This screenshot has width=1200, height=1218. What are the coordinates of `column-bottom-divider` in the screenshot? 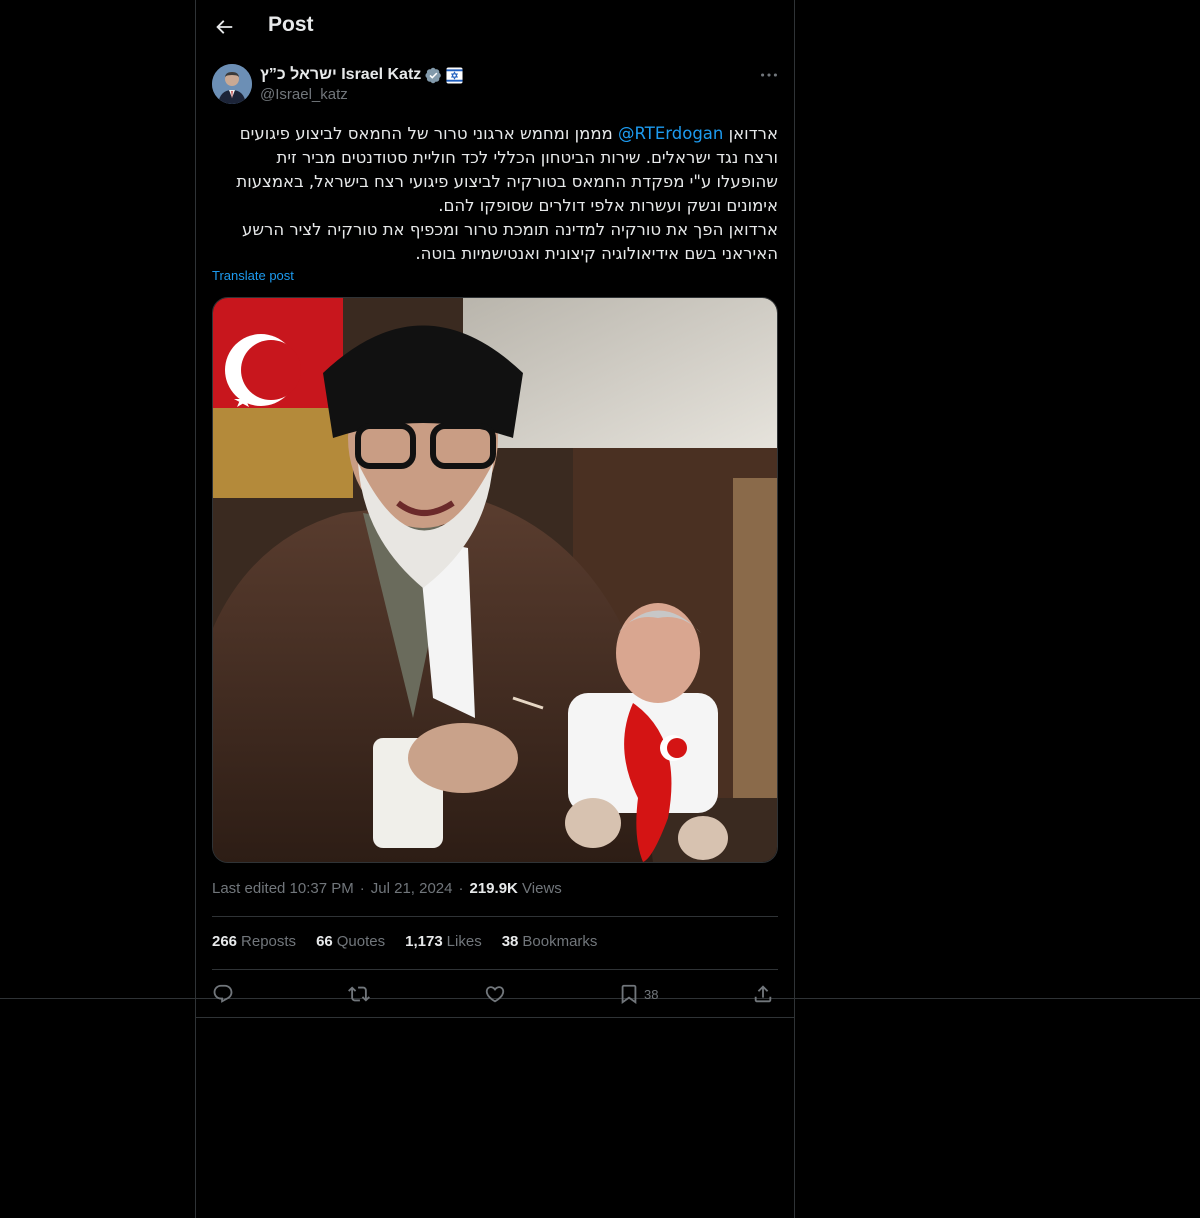 It's located at (495, 1017).